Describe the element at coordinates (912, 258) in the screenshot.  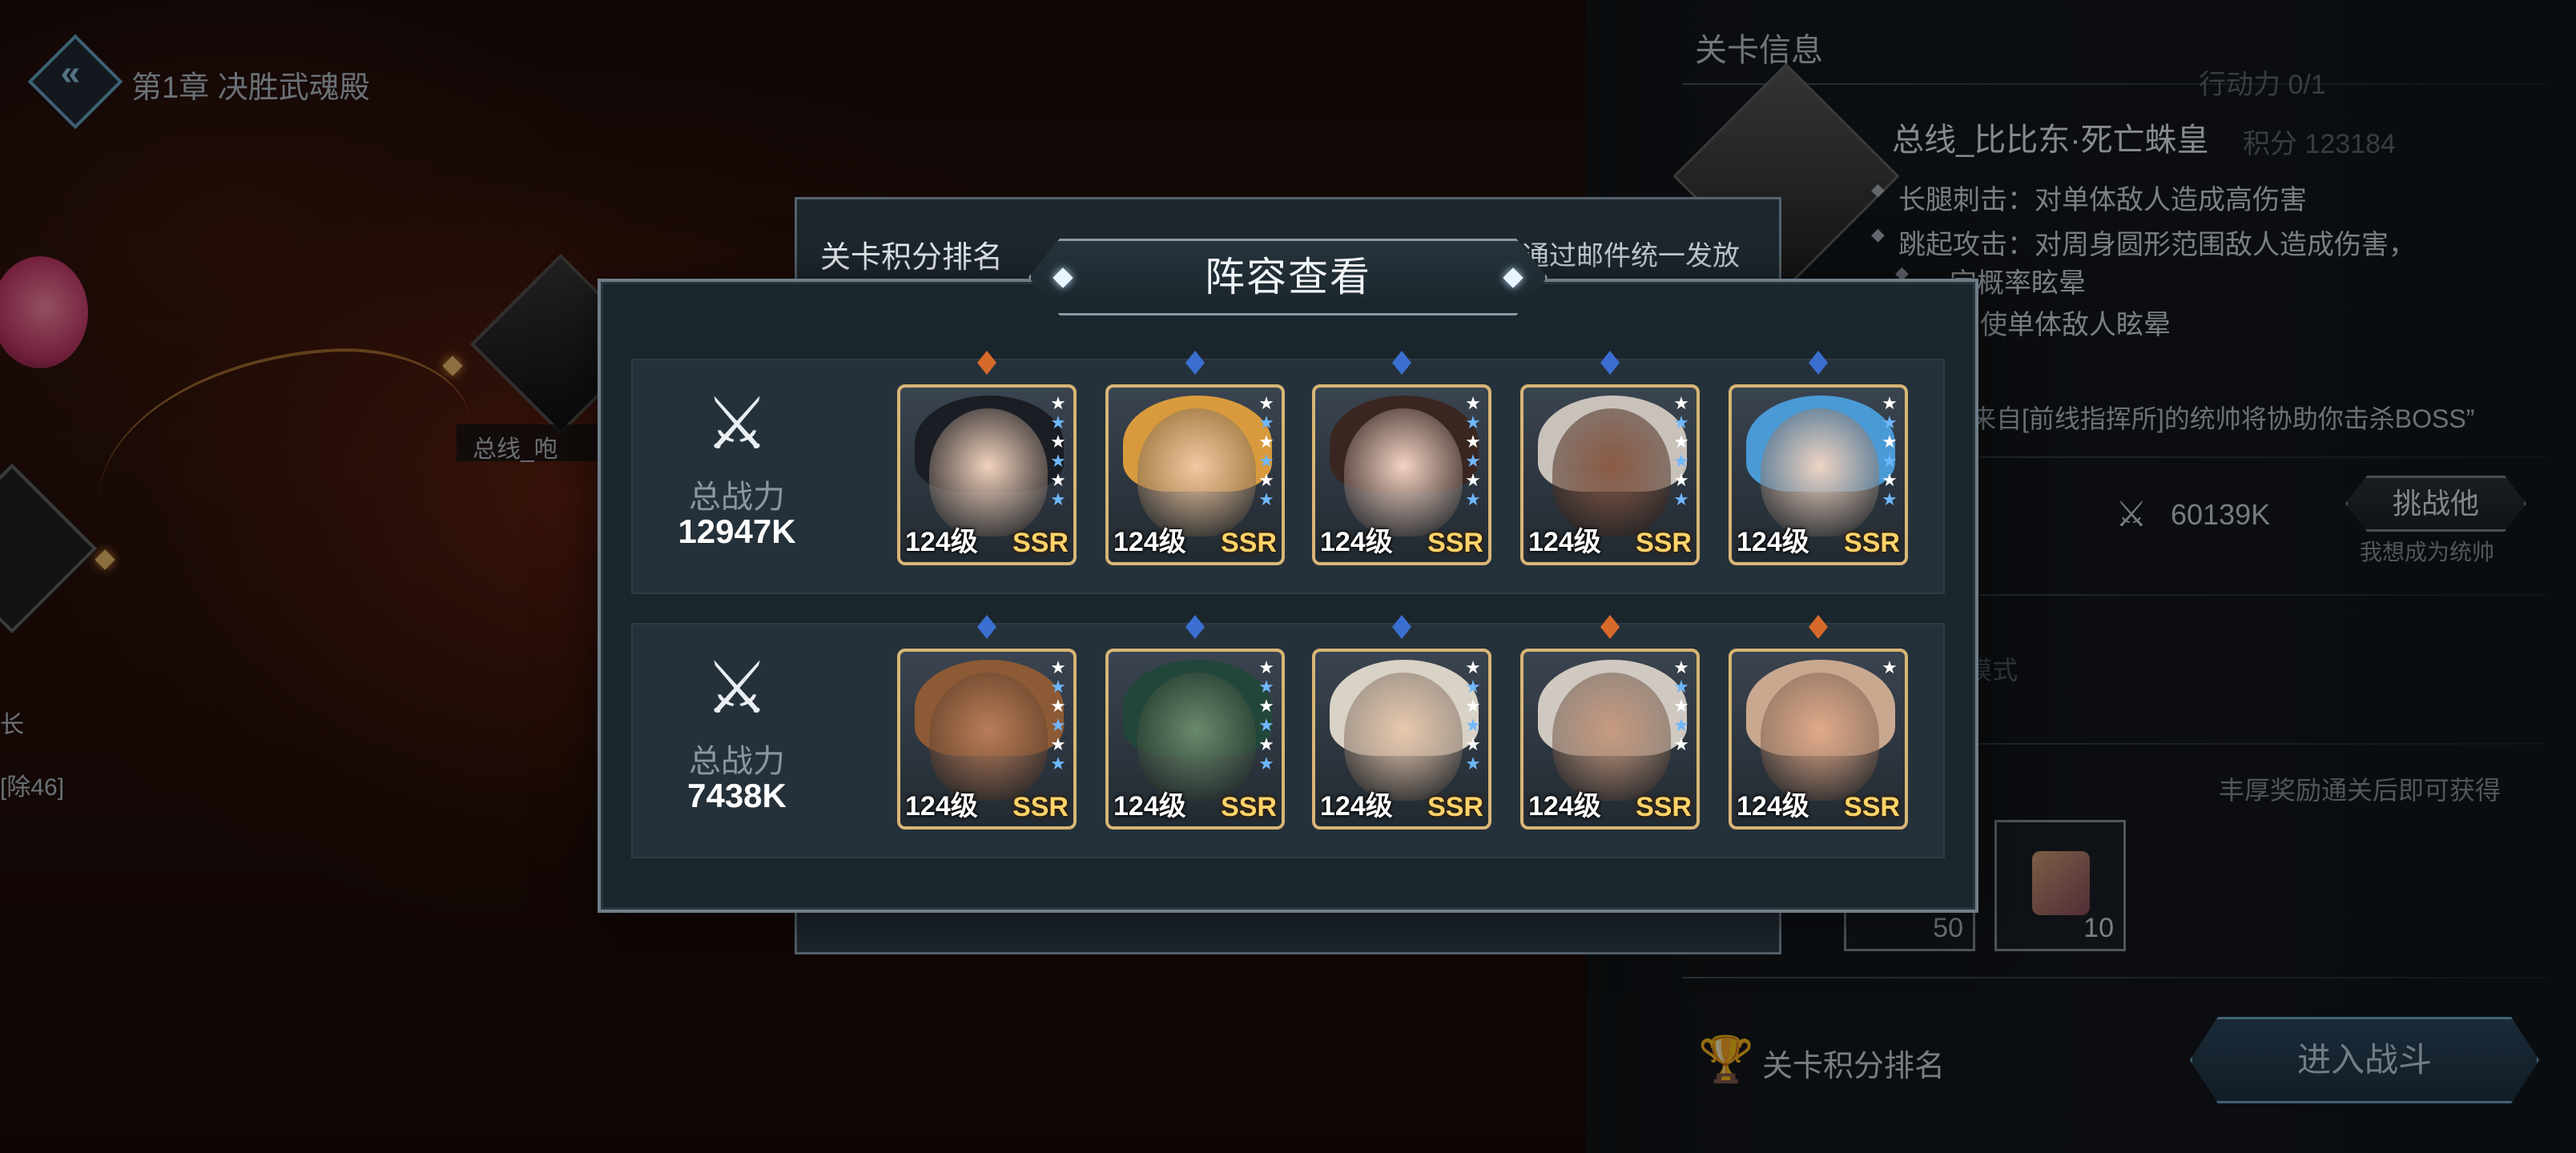
I see `rank-dialog-title: 关卡积分排名` at that location.